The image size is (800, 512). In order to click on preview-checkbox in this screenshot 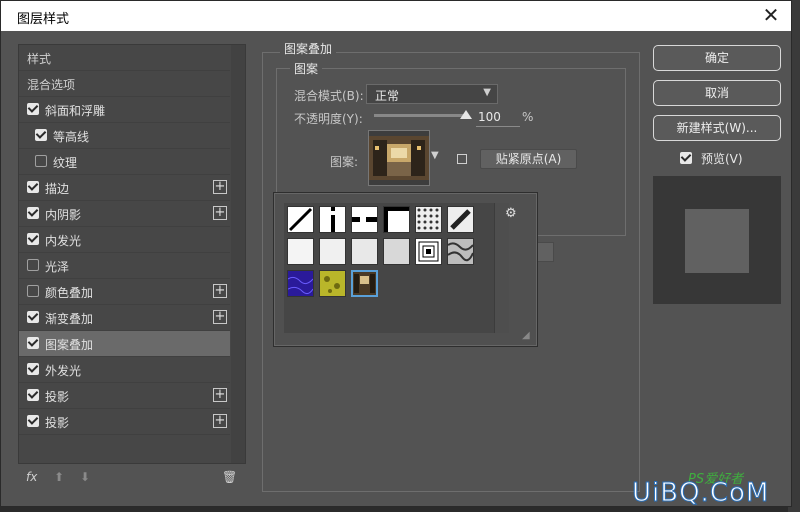, I will do `click(686, 158)`.